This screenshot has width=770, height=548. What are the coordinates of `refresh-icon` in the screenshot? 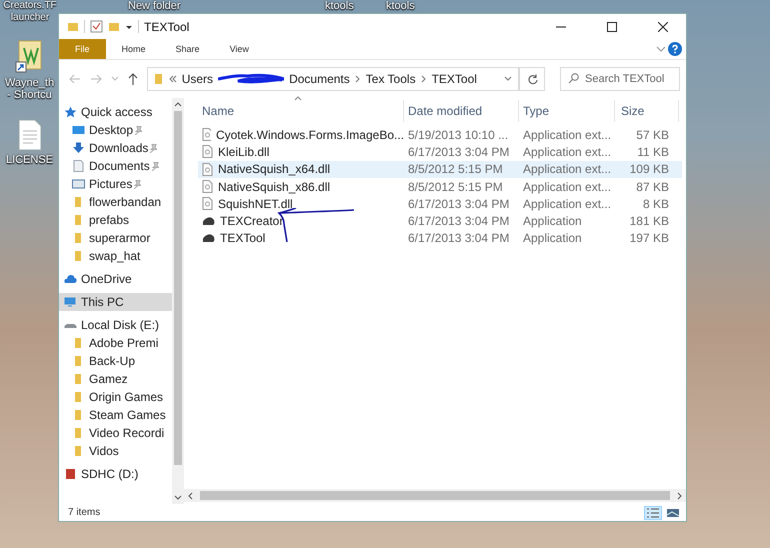 It's located at (532, 79).